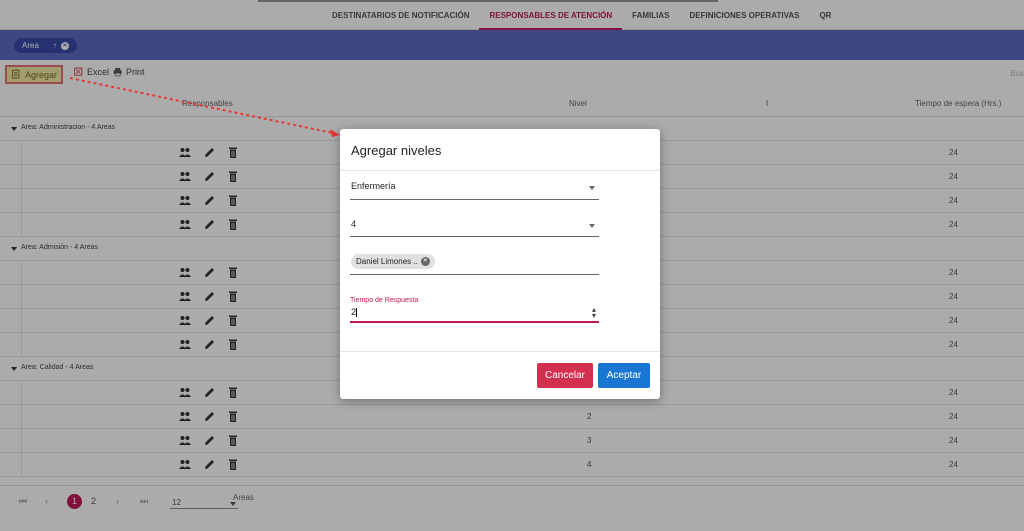  Describe the element at coordinates (624, 375) in the screenshot. I see `accept-button: Aceptar` at that location.